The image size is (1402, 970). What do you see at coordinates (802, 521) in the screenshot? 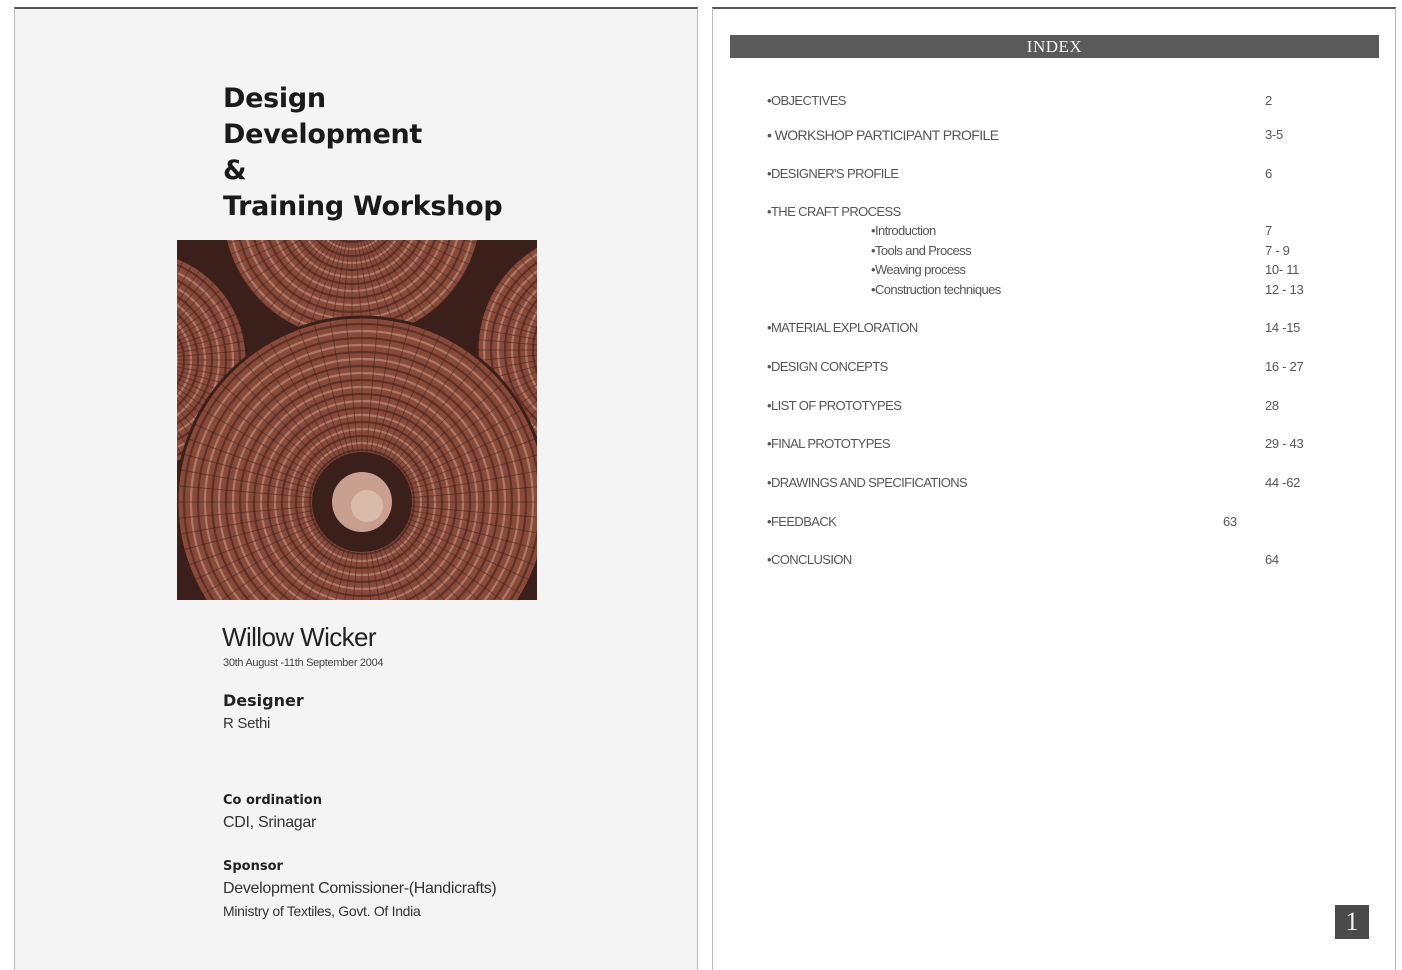
I see `index-entry-feedback: •FEEDBACK` at bounding box center [802, 521].